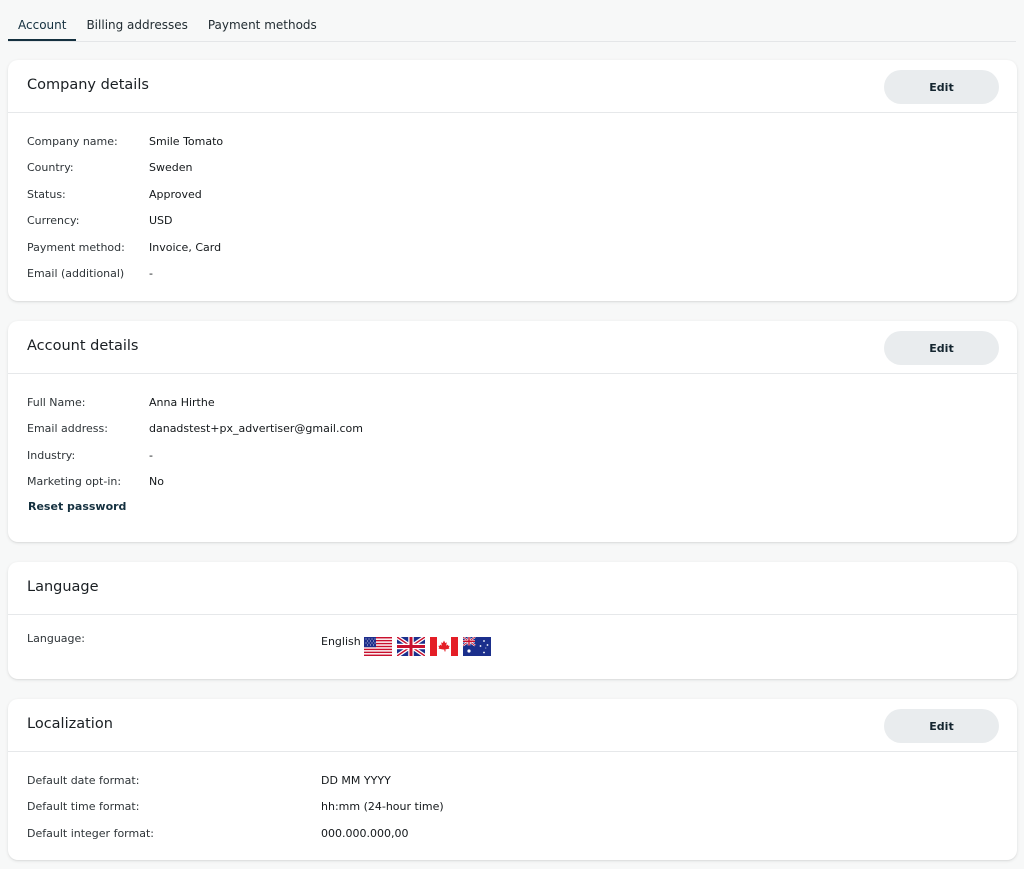  What do you see at coordinates (46, 194) in the screenshot?
I see `status-label: Status:` at bounding box center [46, 194].